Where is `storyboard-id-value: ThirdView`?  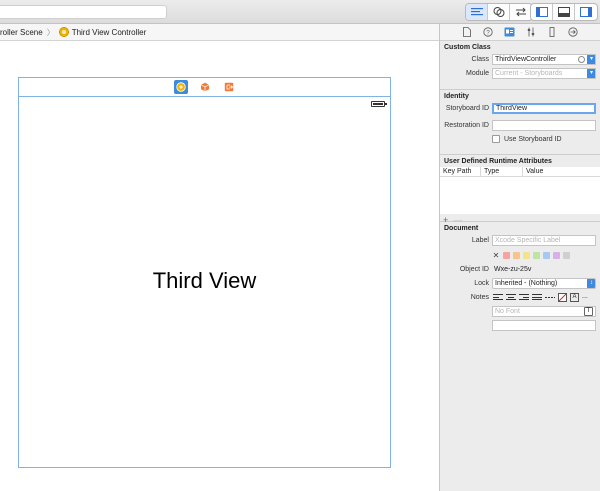
storyboard-id-value: ThirdView is located at coordinates (511, 108).